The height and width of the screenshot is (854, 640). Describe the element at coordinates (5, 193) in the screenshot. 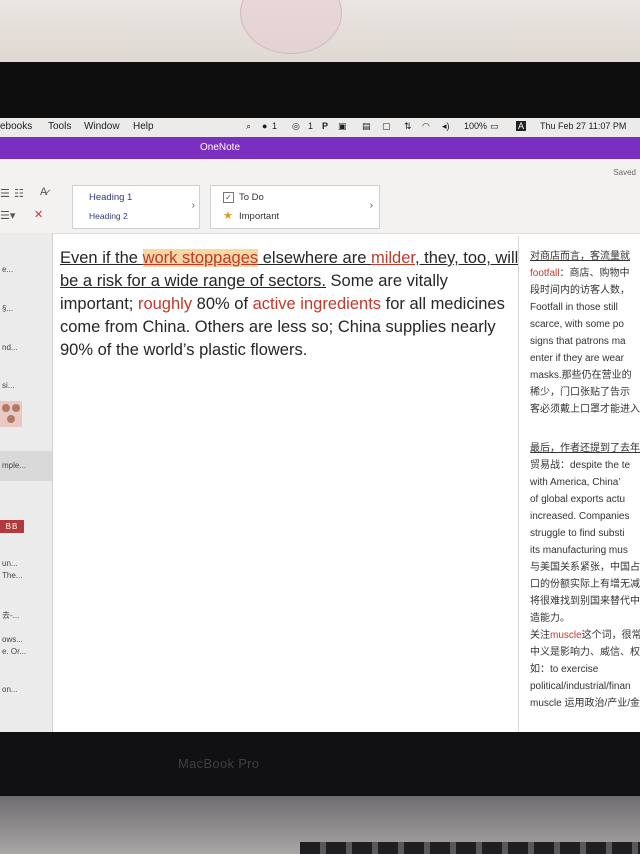

I see `outdent-icon: ☰` at that location.